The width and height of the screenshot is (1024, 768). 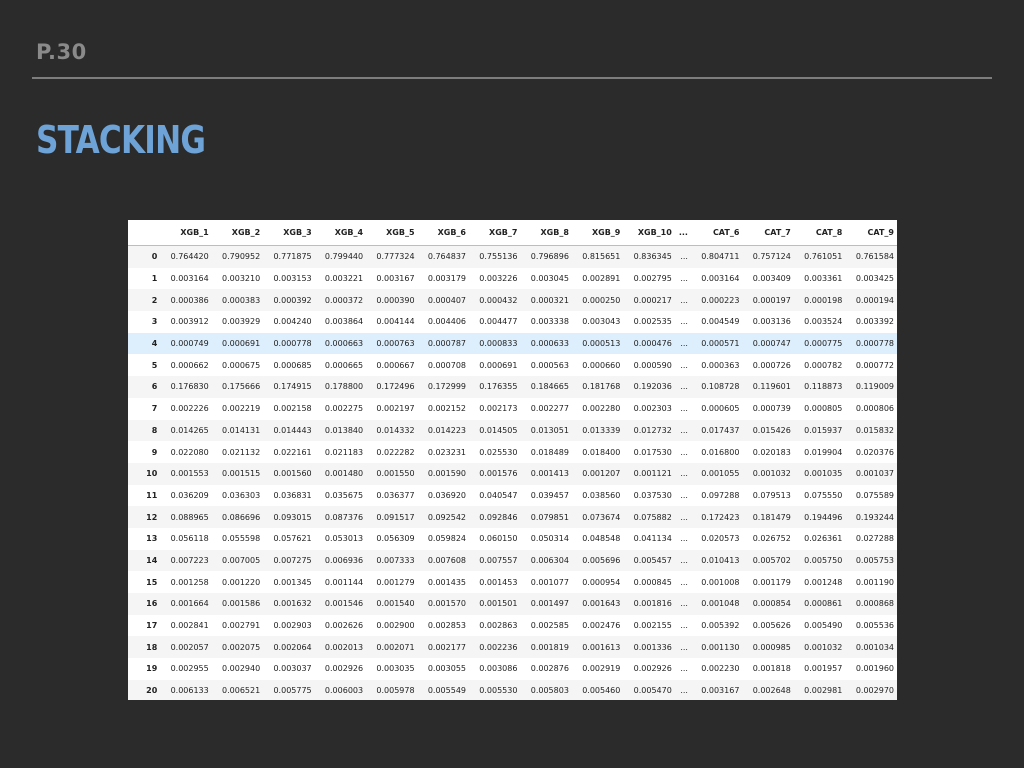 I want to click on table-cell: 0.000513, so click(x=601, y=344).